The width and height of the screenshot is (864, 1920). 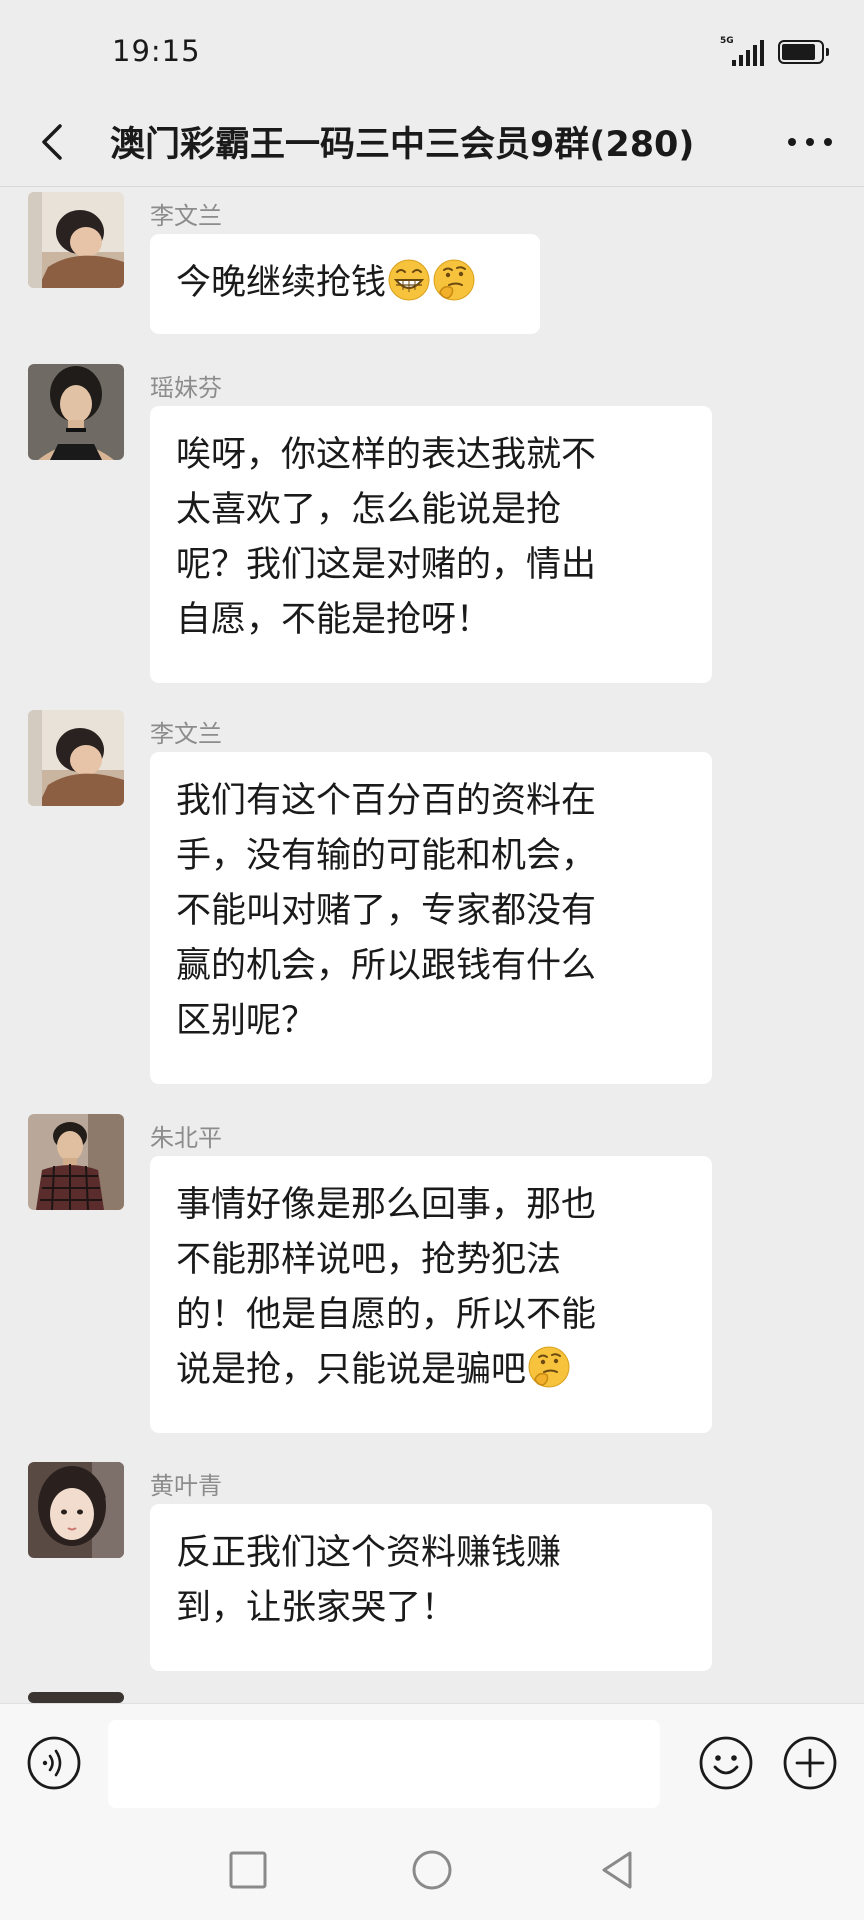 What do you see at coordinates (369, 1553) in the screenshot?
I see `message-text: 反正我们这个资料赚钱赚` at bounding box center [369, 1553].